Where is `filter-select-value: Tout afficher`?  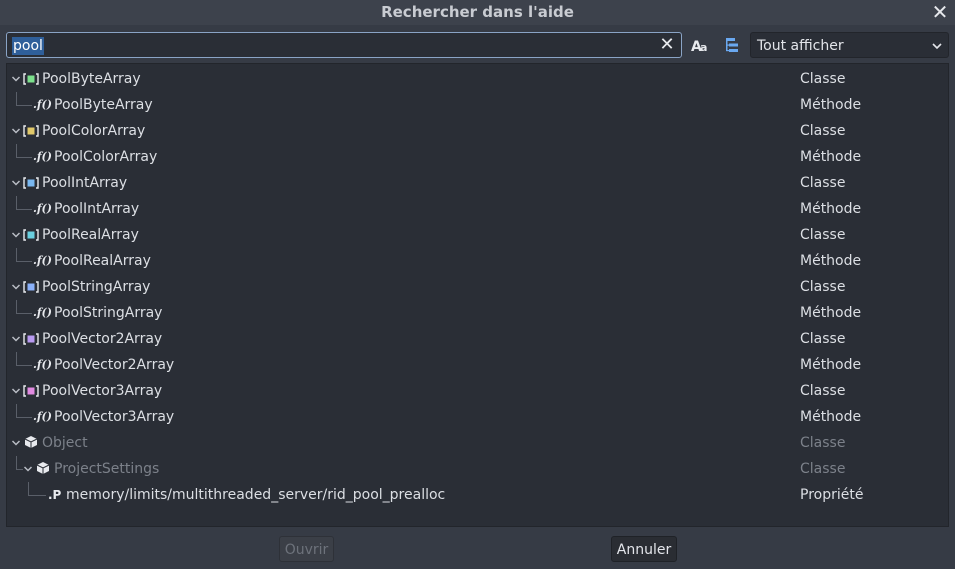 filter-select-value: Tout afficher is located at coordinates (800, 46).